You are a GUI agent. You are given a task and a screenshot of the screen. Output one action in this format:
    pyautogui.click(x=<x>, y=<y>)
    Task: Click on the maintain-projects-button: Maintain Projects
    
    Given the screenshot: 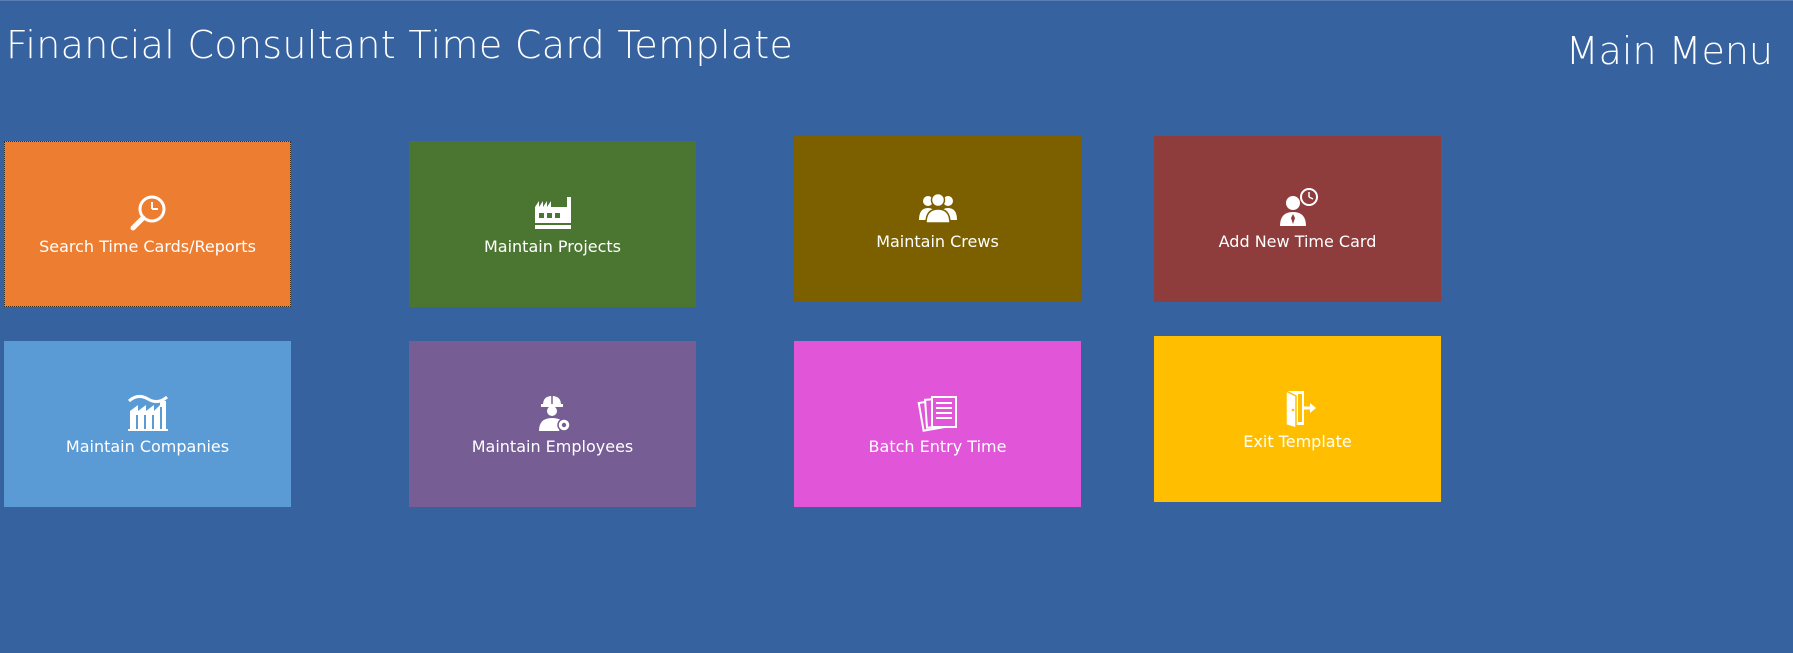 What is the action you would take?
    pyautogui.click(x=552, y=224)
    